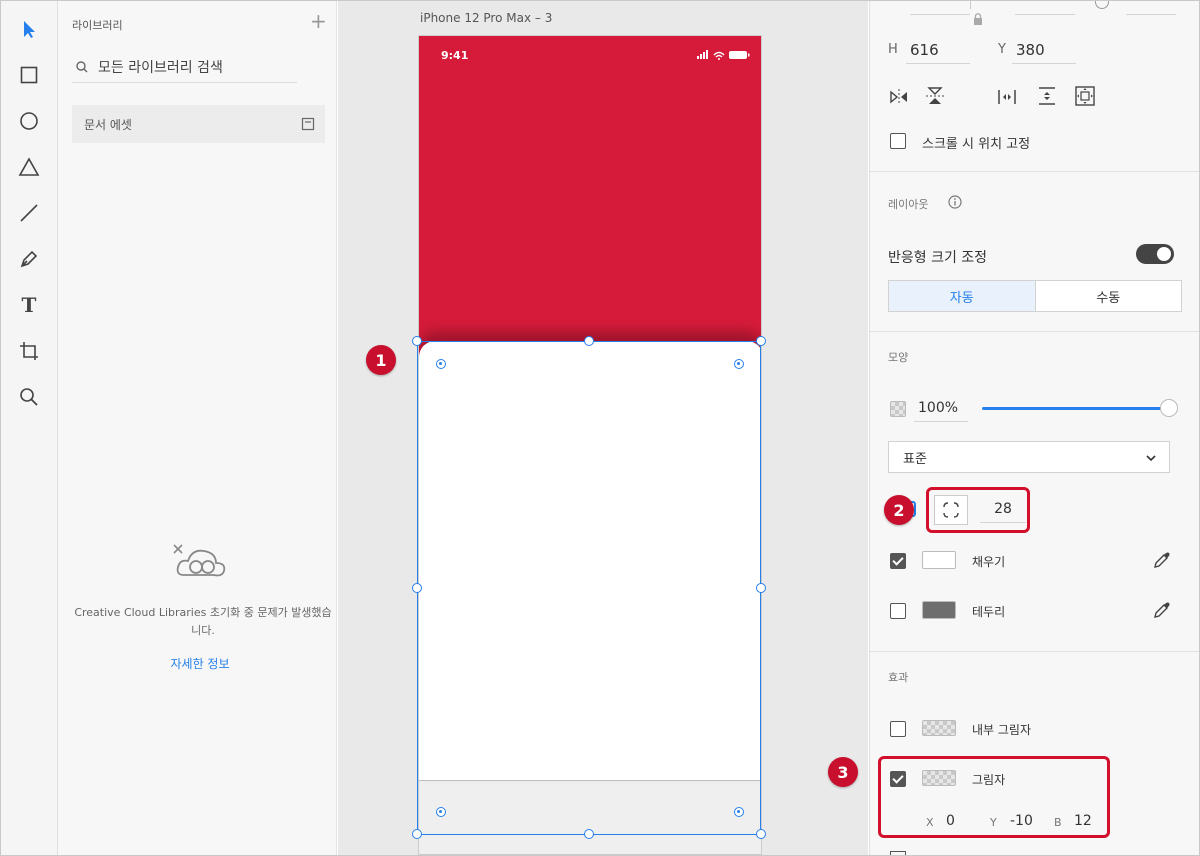  What do you see at coordinates (590, 561) in the screenshot?
I see `white-card-rectangle` at bounding box center [590, 561].